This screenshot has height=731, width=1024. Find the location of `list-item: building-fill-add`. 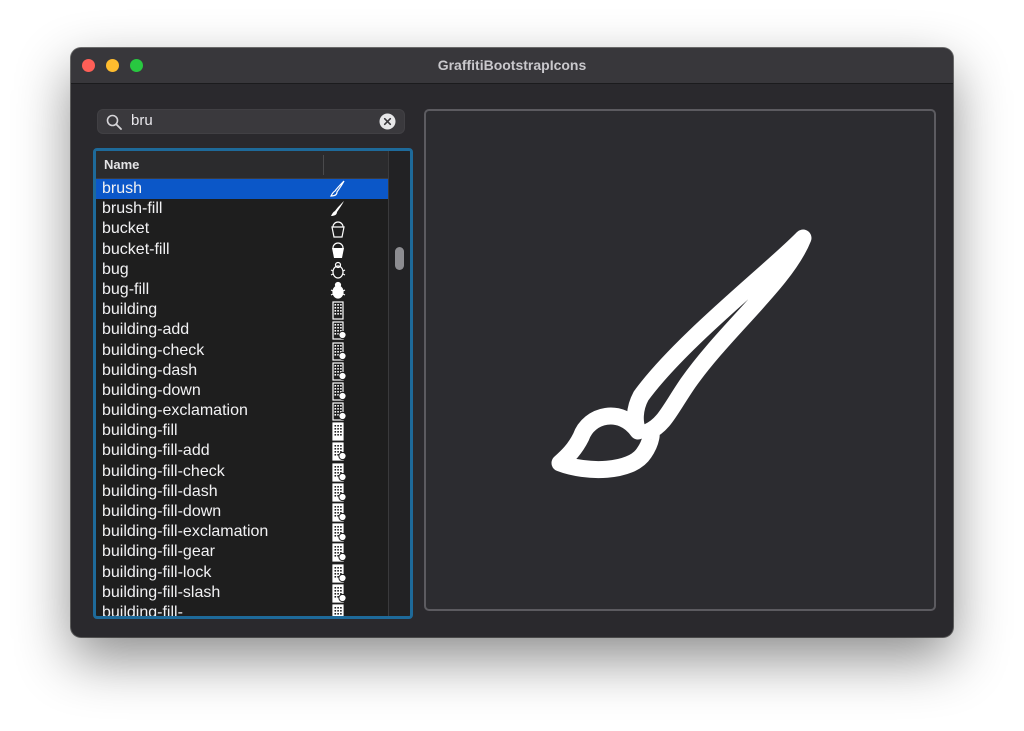

list-item: building-fill-add is located at coordinates (242, 451).